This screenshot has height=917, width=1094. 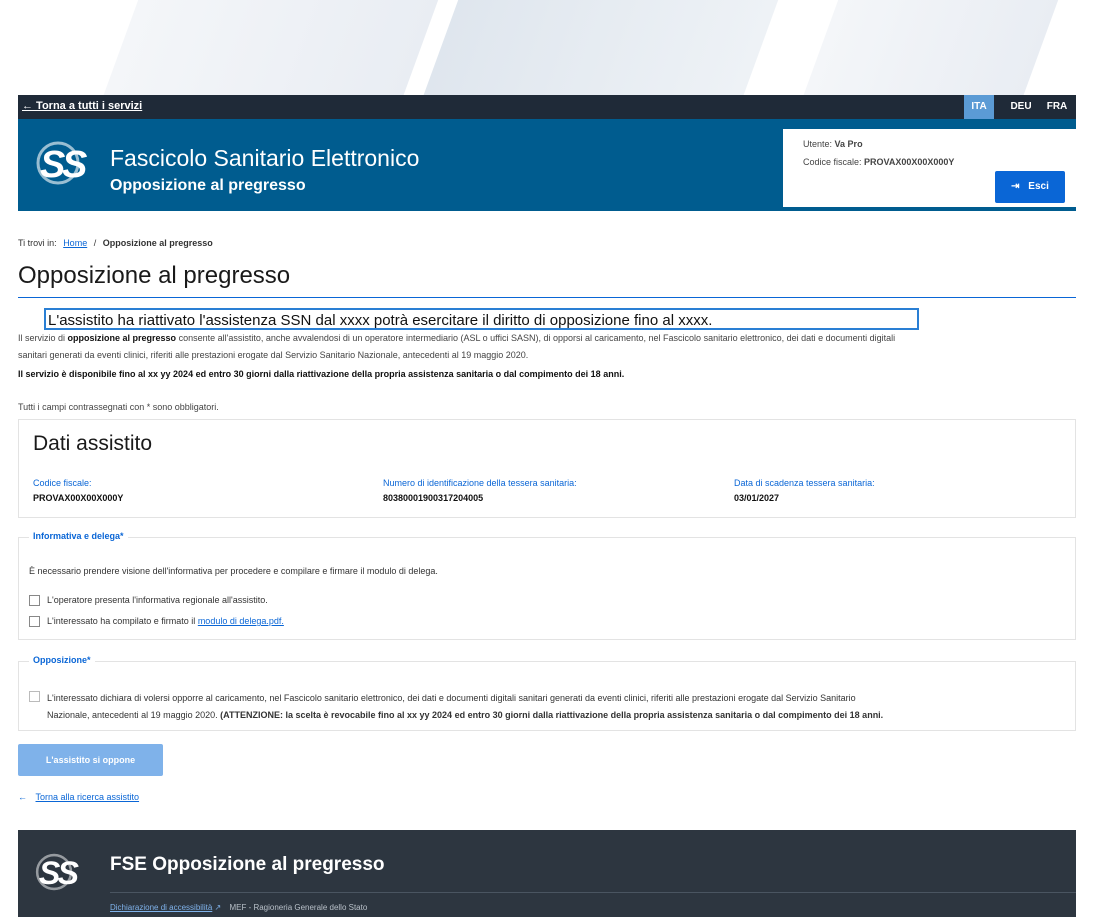 What do you see at coordinates (1038, 186) in the screenshot?
I see `exit-button-label: Esci` at bounding box center [1038, 186].